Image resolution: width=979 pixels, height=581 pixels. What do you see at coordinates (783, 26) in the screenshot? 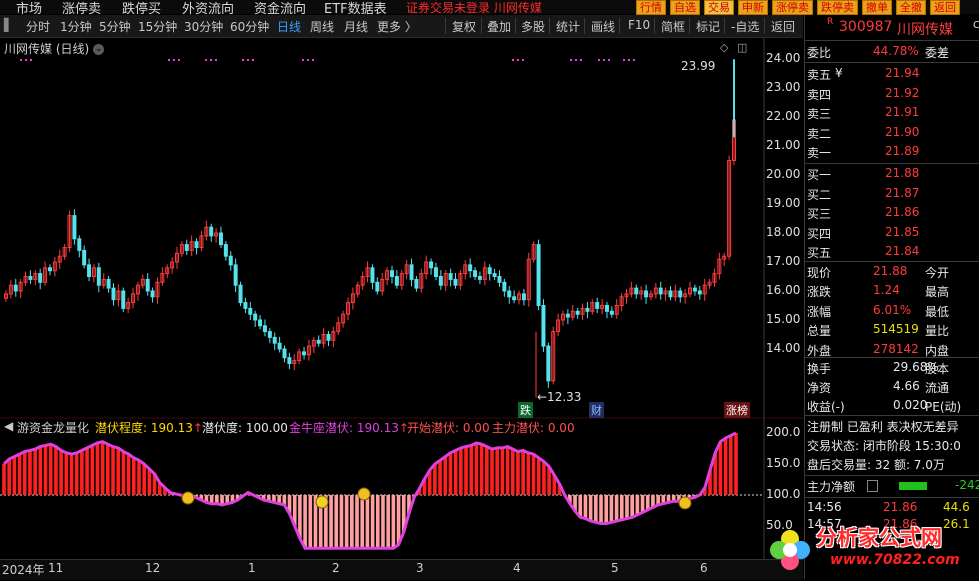
I see `tool-back: 返回` at bounding box center [783, 26].